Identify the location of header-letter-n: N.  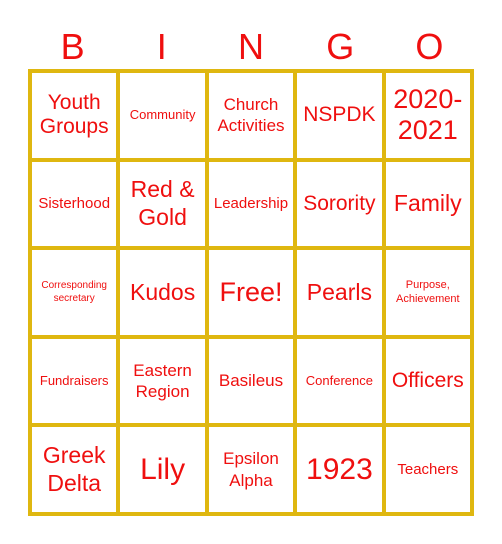
(250, 46).